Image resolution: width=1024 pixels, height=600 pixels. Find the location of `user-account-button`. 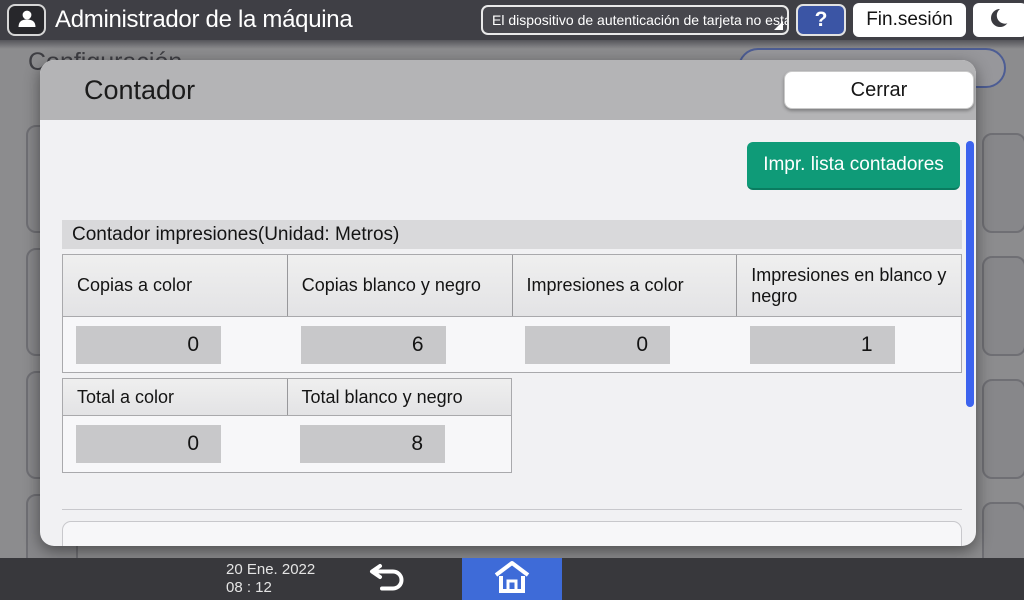

user-account-button is located at coordinates (26, 20).